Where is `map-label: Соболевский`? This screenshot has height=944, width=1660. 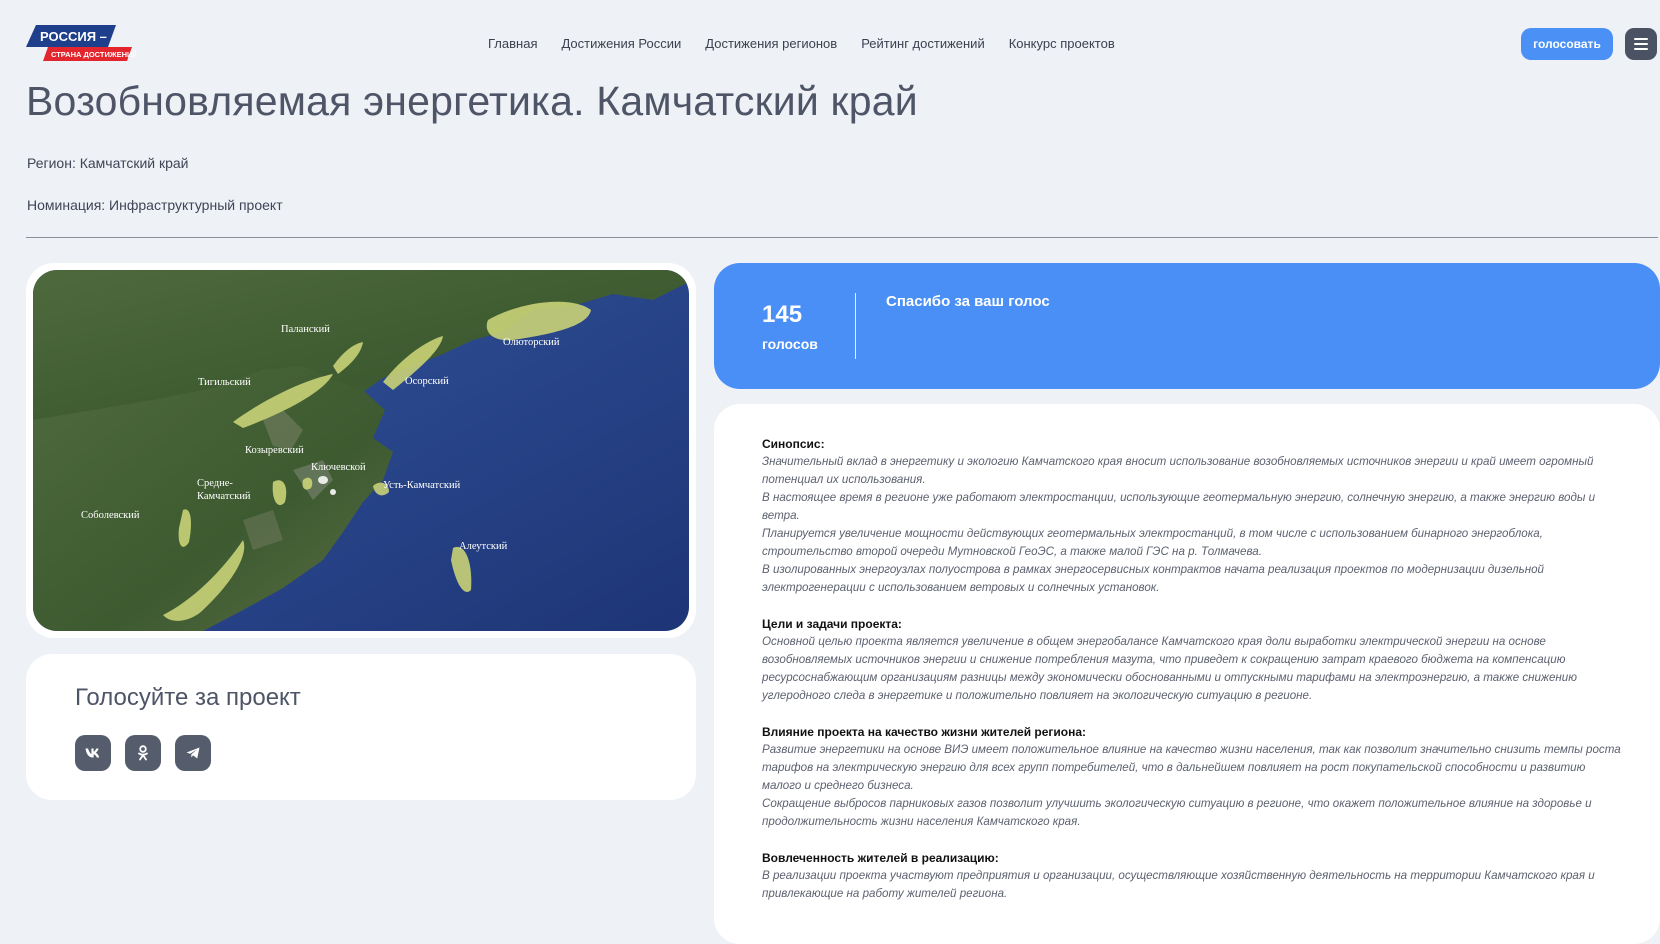 map-label: Соболевский is located at coordinates (110, 515).